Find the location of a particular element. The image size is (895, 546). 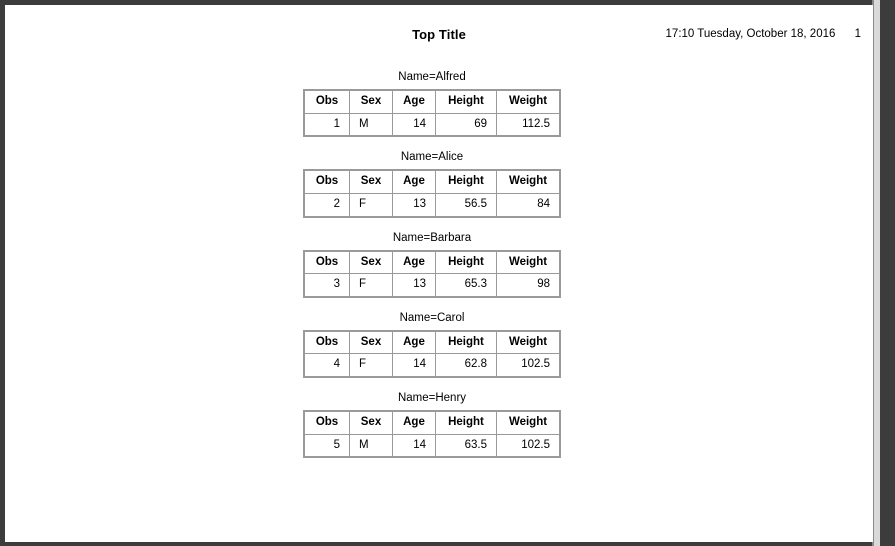

cell-obs: 4 is located at coordinates (326, 365).